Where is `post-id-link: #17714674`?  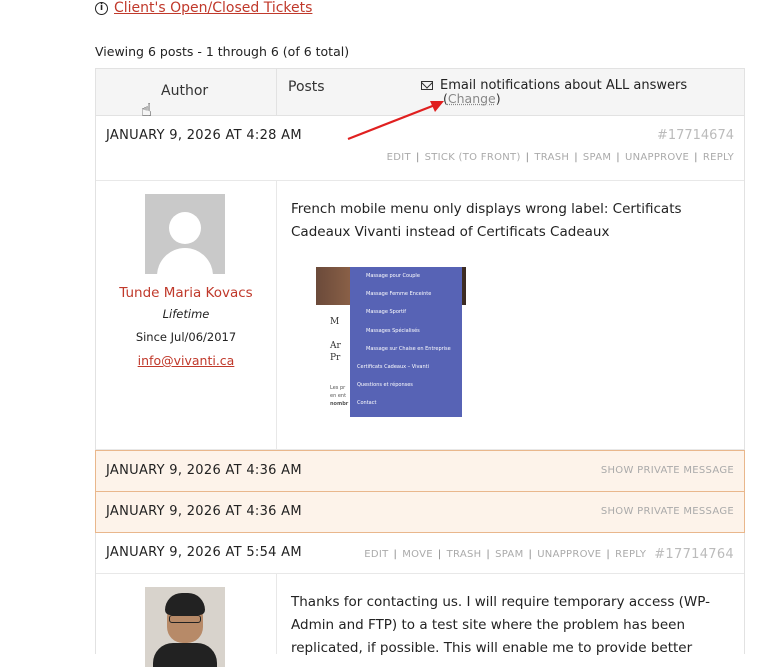 post-id-link: #17714674 is located at coordinates (695, 135).